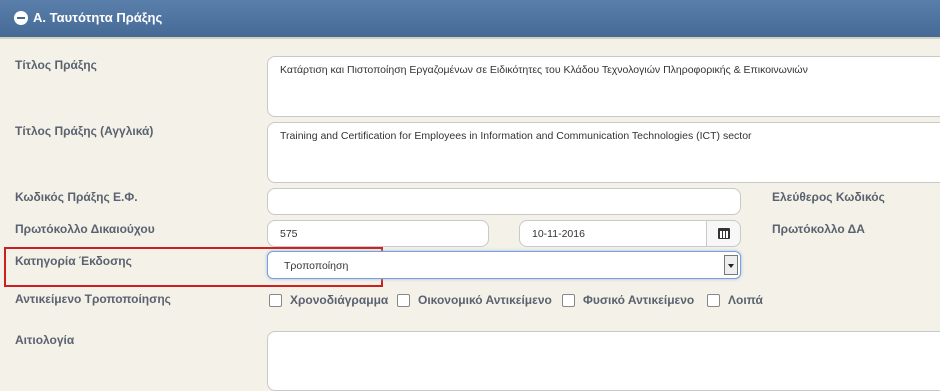  What do you see at coordinates (470, 19) in the screenshot?
I see `section-header: Α. Ταυτότητα Πράξης` at bounding box center [470, 19].